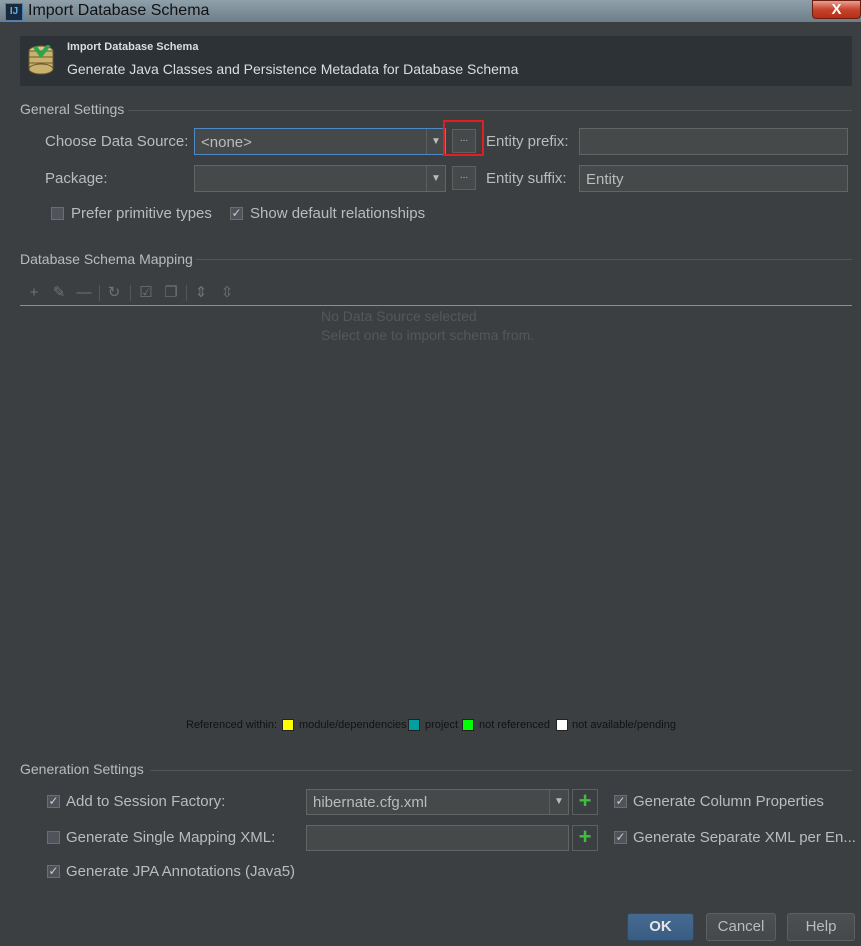 The width and height of the screenshot is (861, 946). What do you see at coordinates (146, 293) in the screenshot?
I see `check-all-icon: ☑` at bounding box center [146, 293].